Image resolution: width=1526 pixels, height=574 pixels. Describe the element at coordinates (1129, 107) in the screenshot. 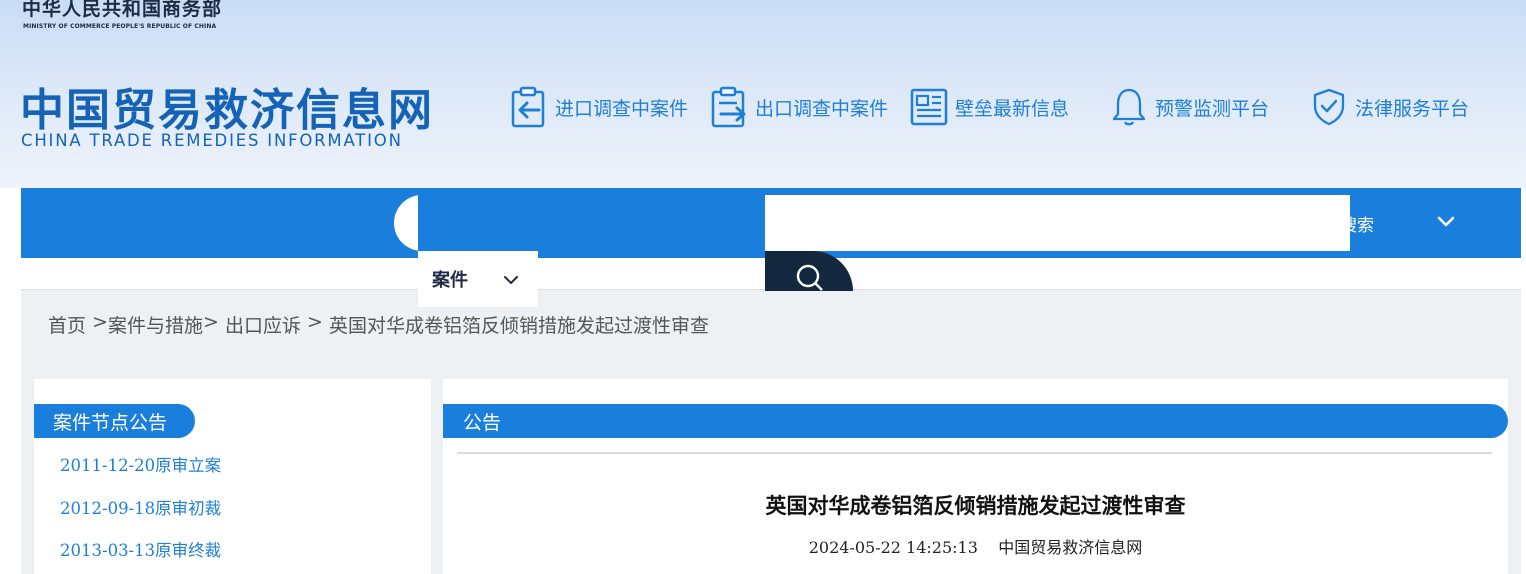

I see `bell-icon` at that location.